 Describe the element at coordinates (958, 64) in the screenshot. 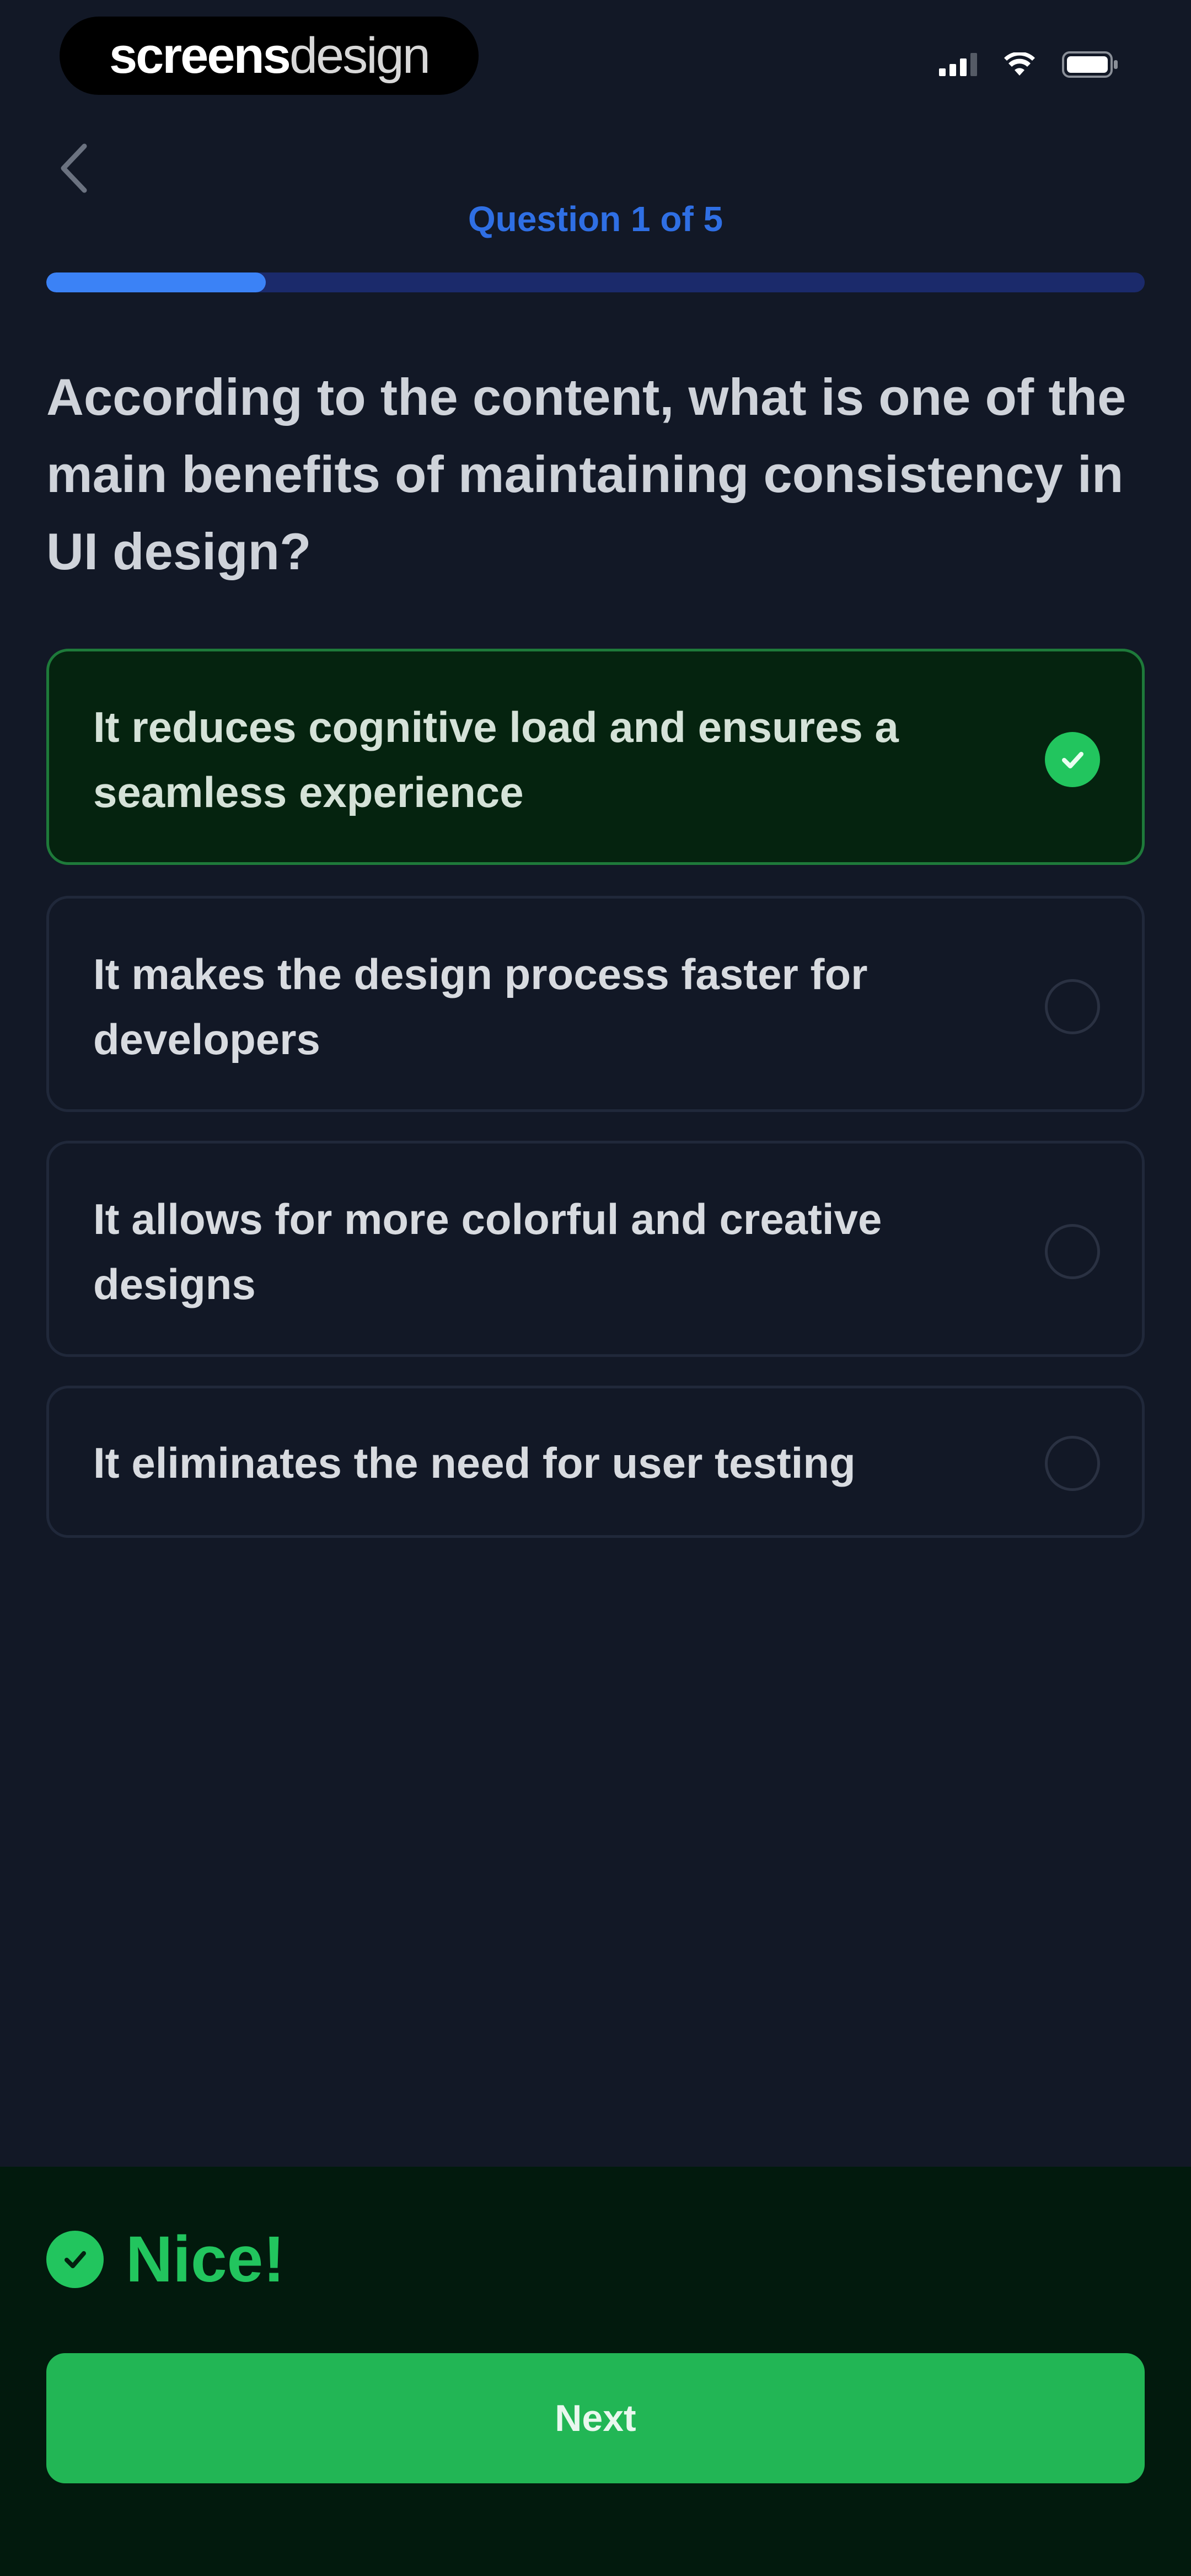

I see `cellular-signal-icon` at that location.